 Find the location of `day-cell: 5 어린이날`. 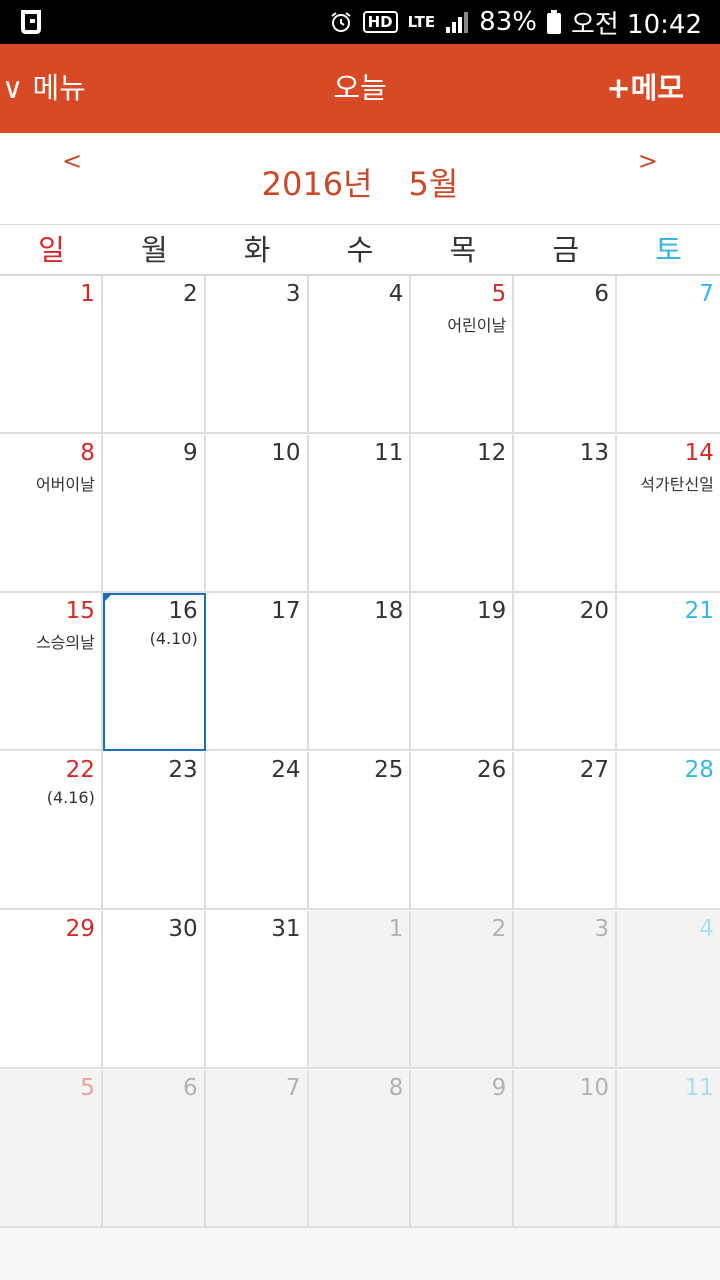

day-cell: 5 어린이날 is located at coordinates (463, 355).